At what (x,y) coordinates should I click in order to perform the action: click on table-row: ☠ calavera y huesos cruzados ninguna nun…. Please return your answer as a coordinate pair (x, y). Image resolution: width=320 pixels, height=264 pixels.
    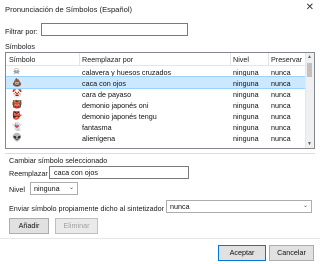
    Looking at the image, I should click on (156, 71).